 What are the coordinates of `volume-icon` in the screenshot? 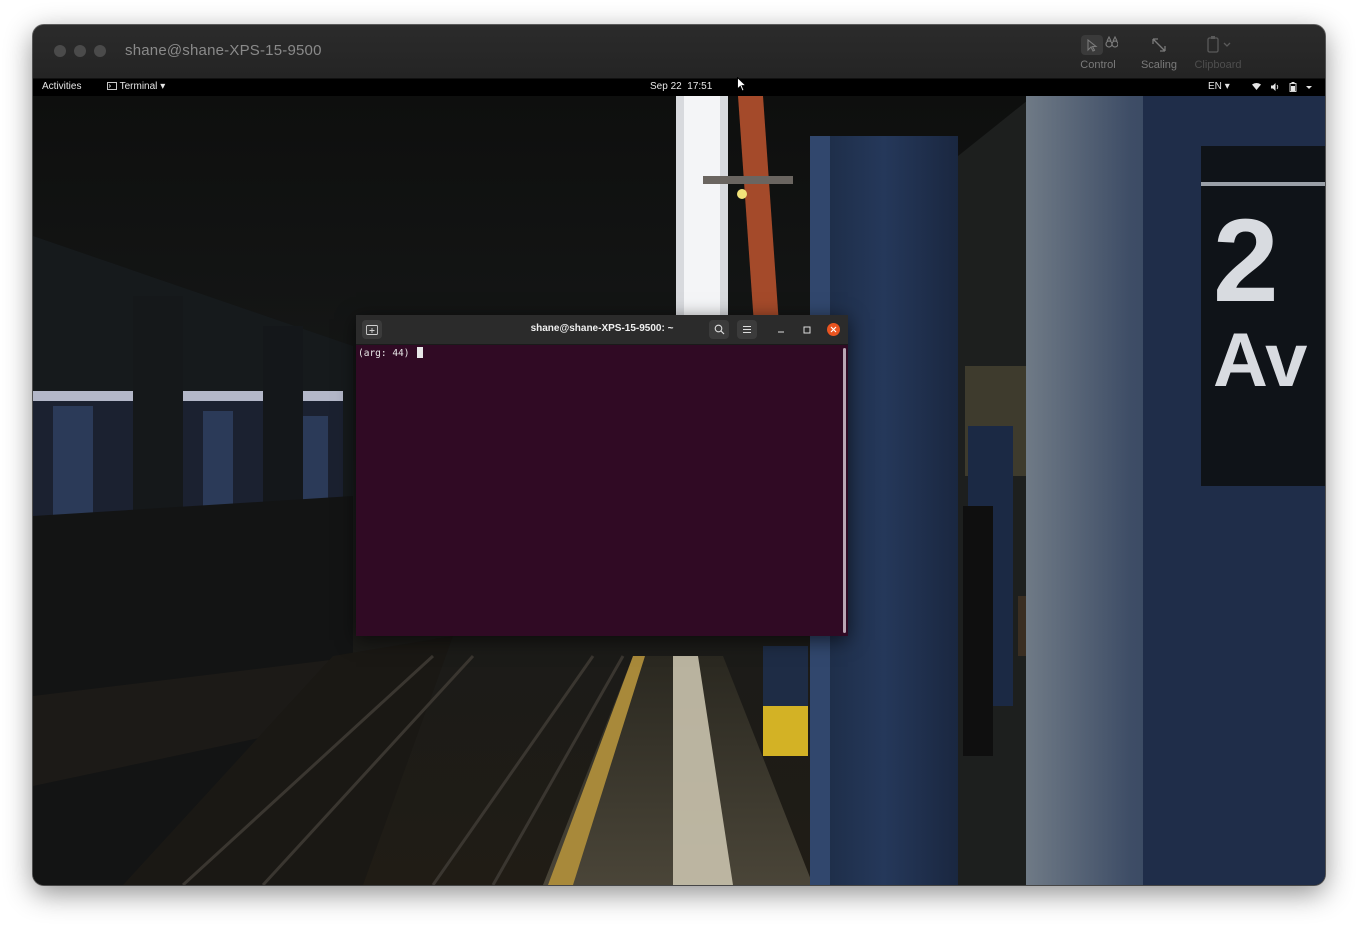 It's located at (1275, 87).